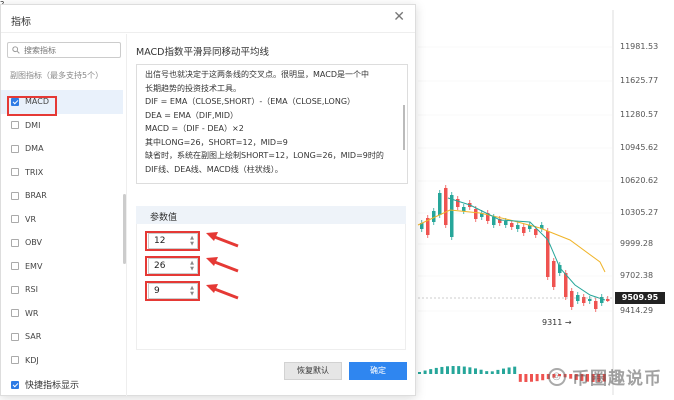  I want to click on min-price-label: 9311 →, so click(557, 322).